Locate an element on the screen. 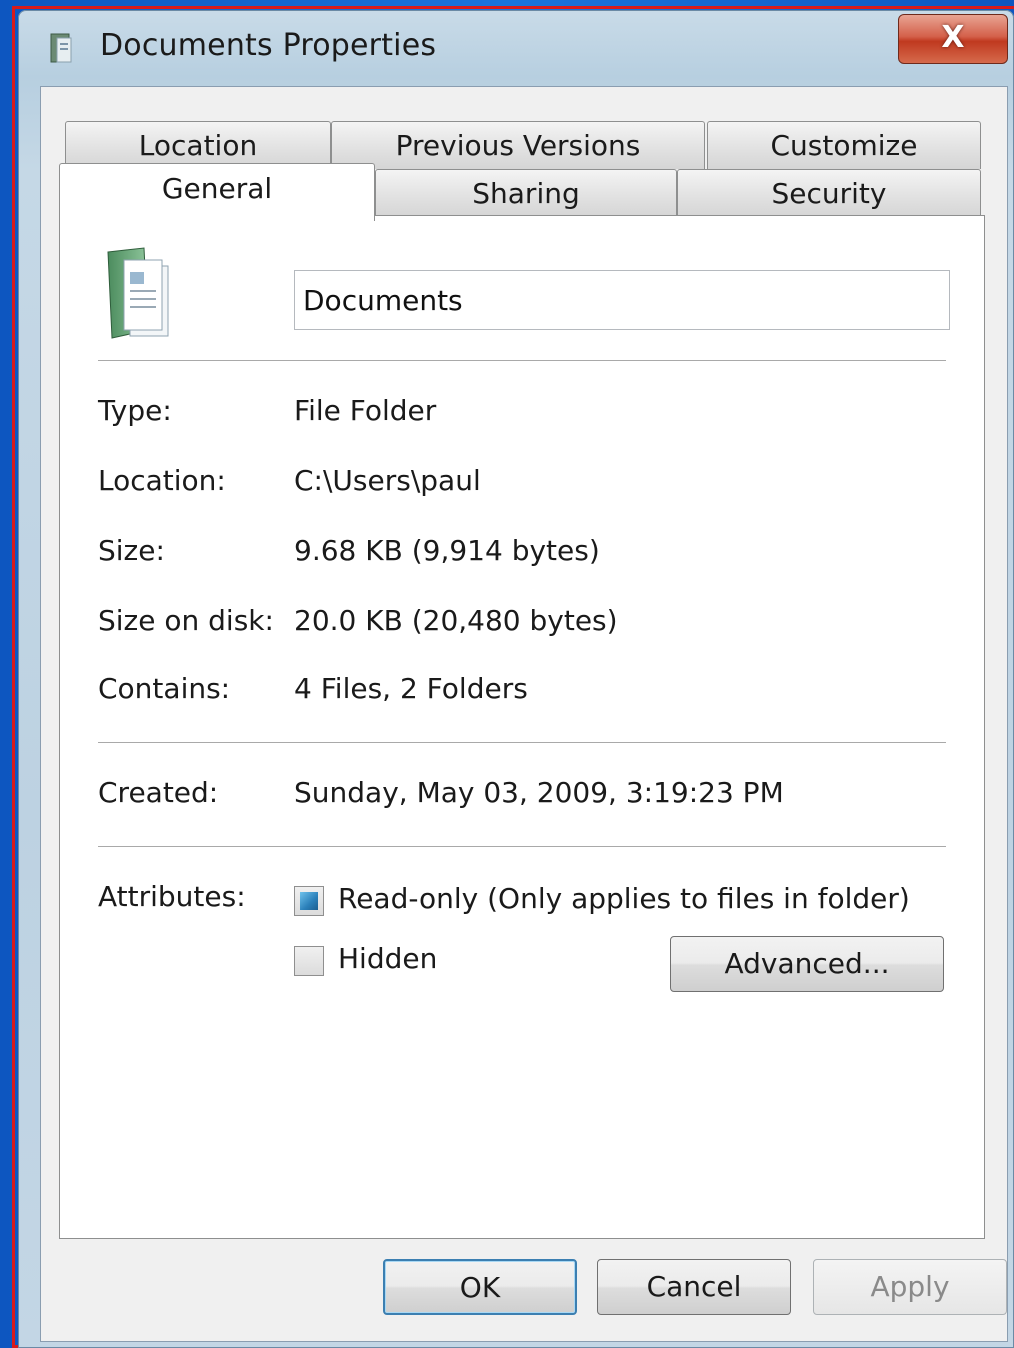 The height and width of the screenshot is (1348, 1014). tab-location: Location is located at coordinates (198, 145).